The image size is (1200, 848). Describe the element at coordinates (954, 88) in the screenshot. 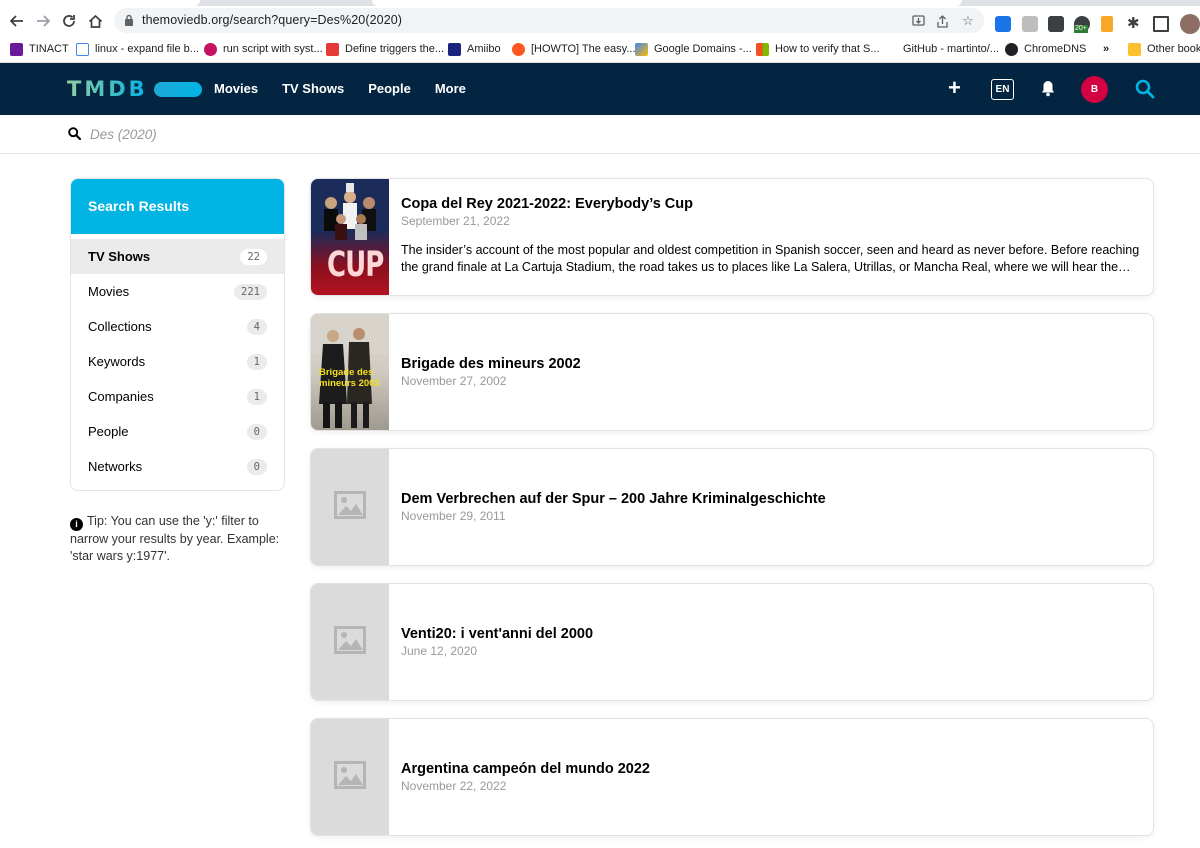

I see `add-new-icon: +` at that location.